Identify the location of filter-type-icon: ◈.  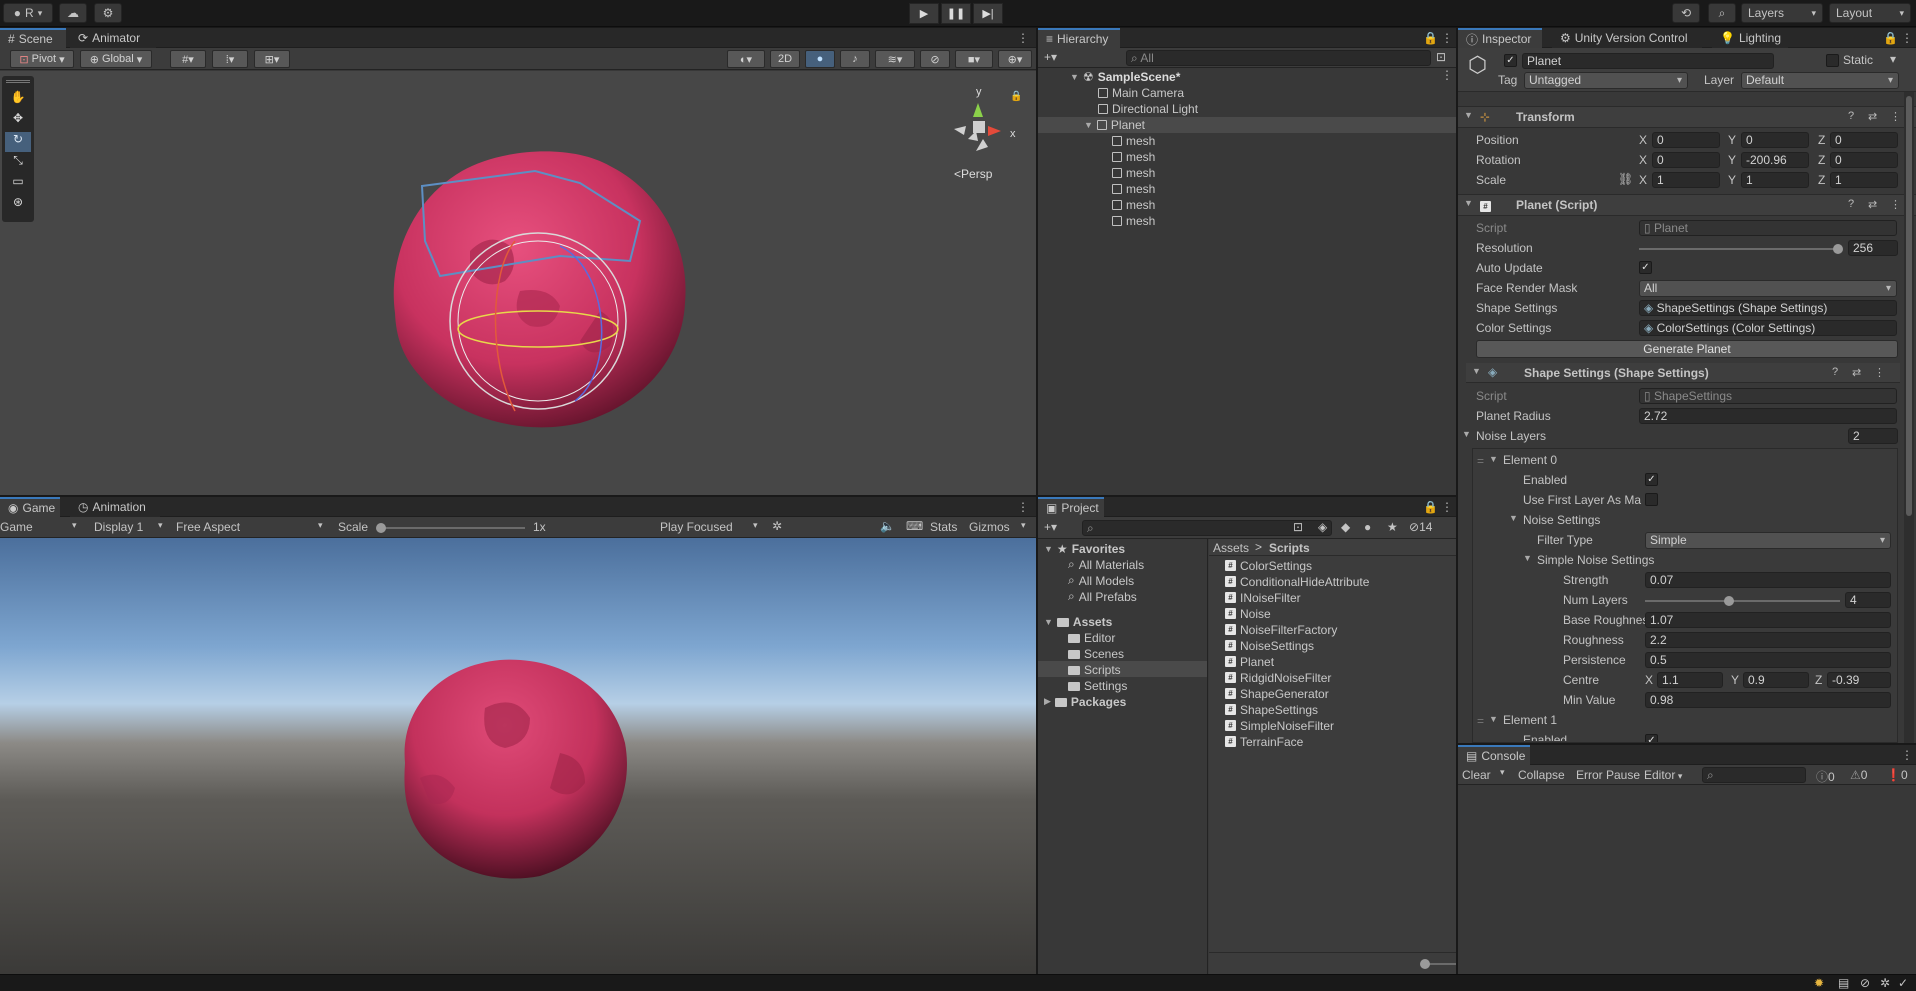
(1322, 527).